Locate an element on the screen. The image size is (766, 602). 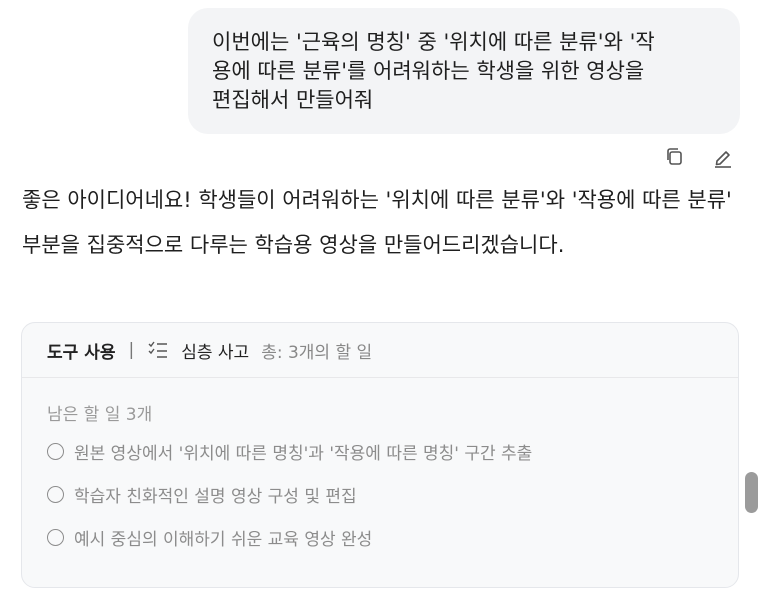
copy-icon is located at coordinates (675, 157).